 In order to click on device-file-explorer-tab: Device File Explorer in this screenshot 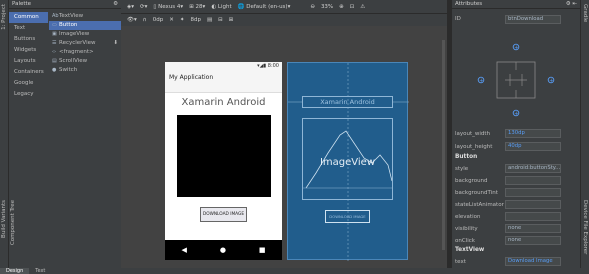, I will do `click(585, 227)`.